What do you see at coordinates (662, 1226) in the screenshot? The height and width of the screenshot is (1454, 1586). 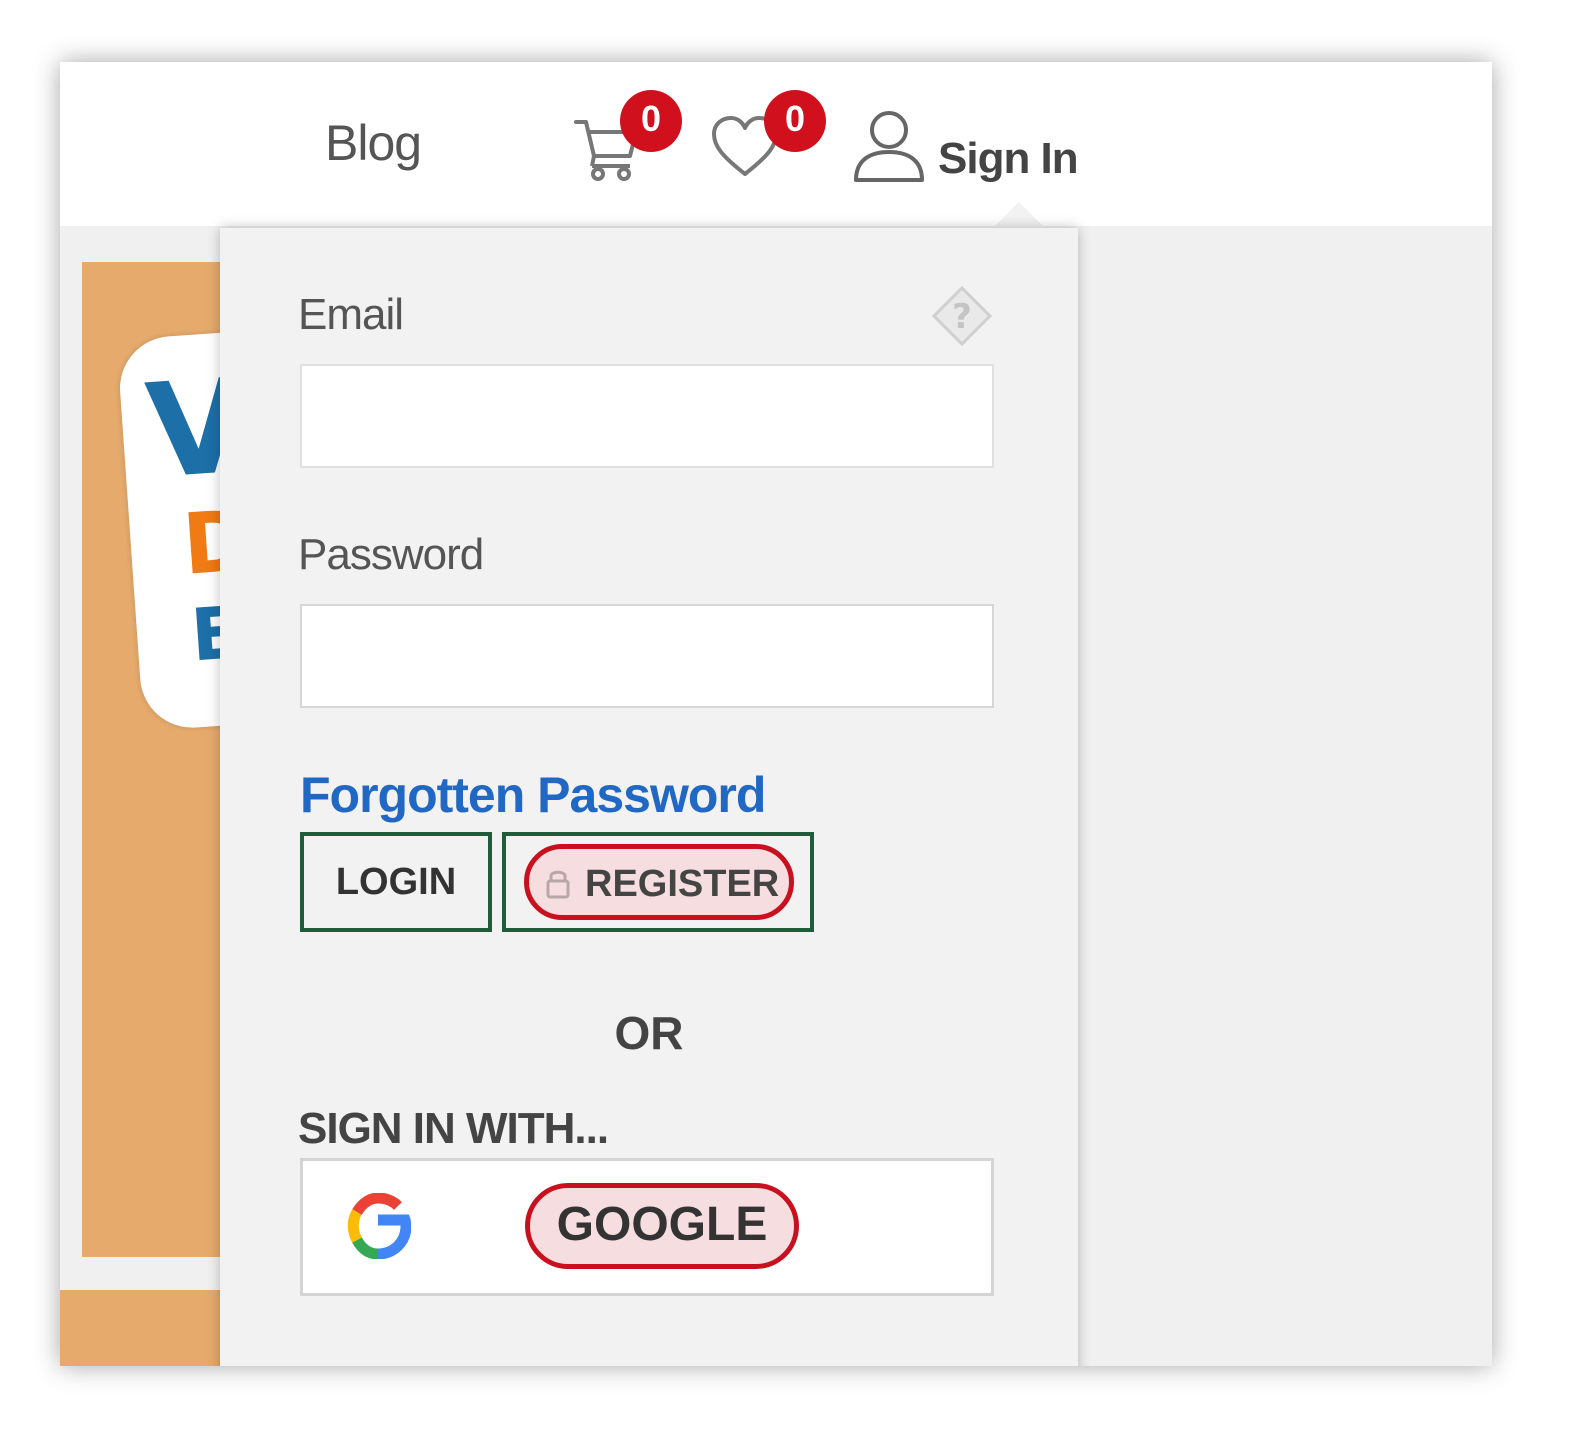 I see `google-label: GOOGLE` at bounding box center [662, 1226].